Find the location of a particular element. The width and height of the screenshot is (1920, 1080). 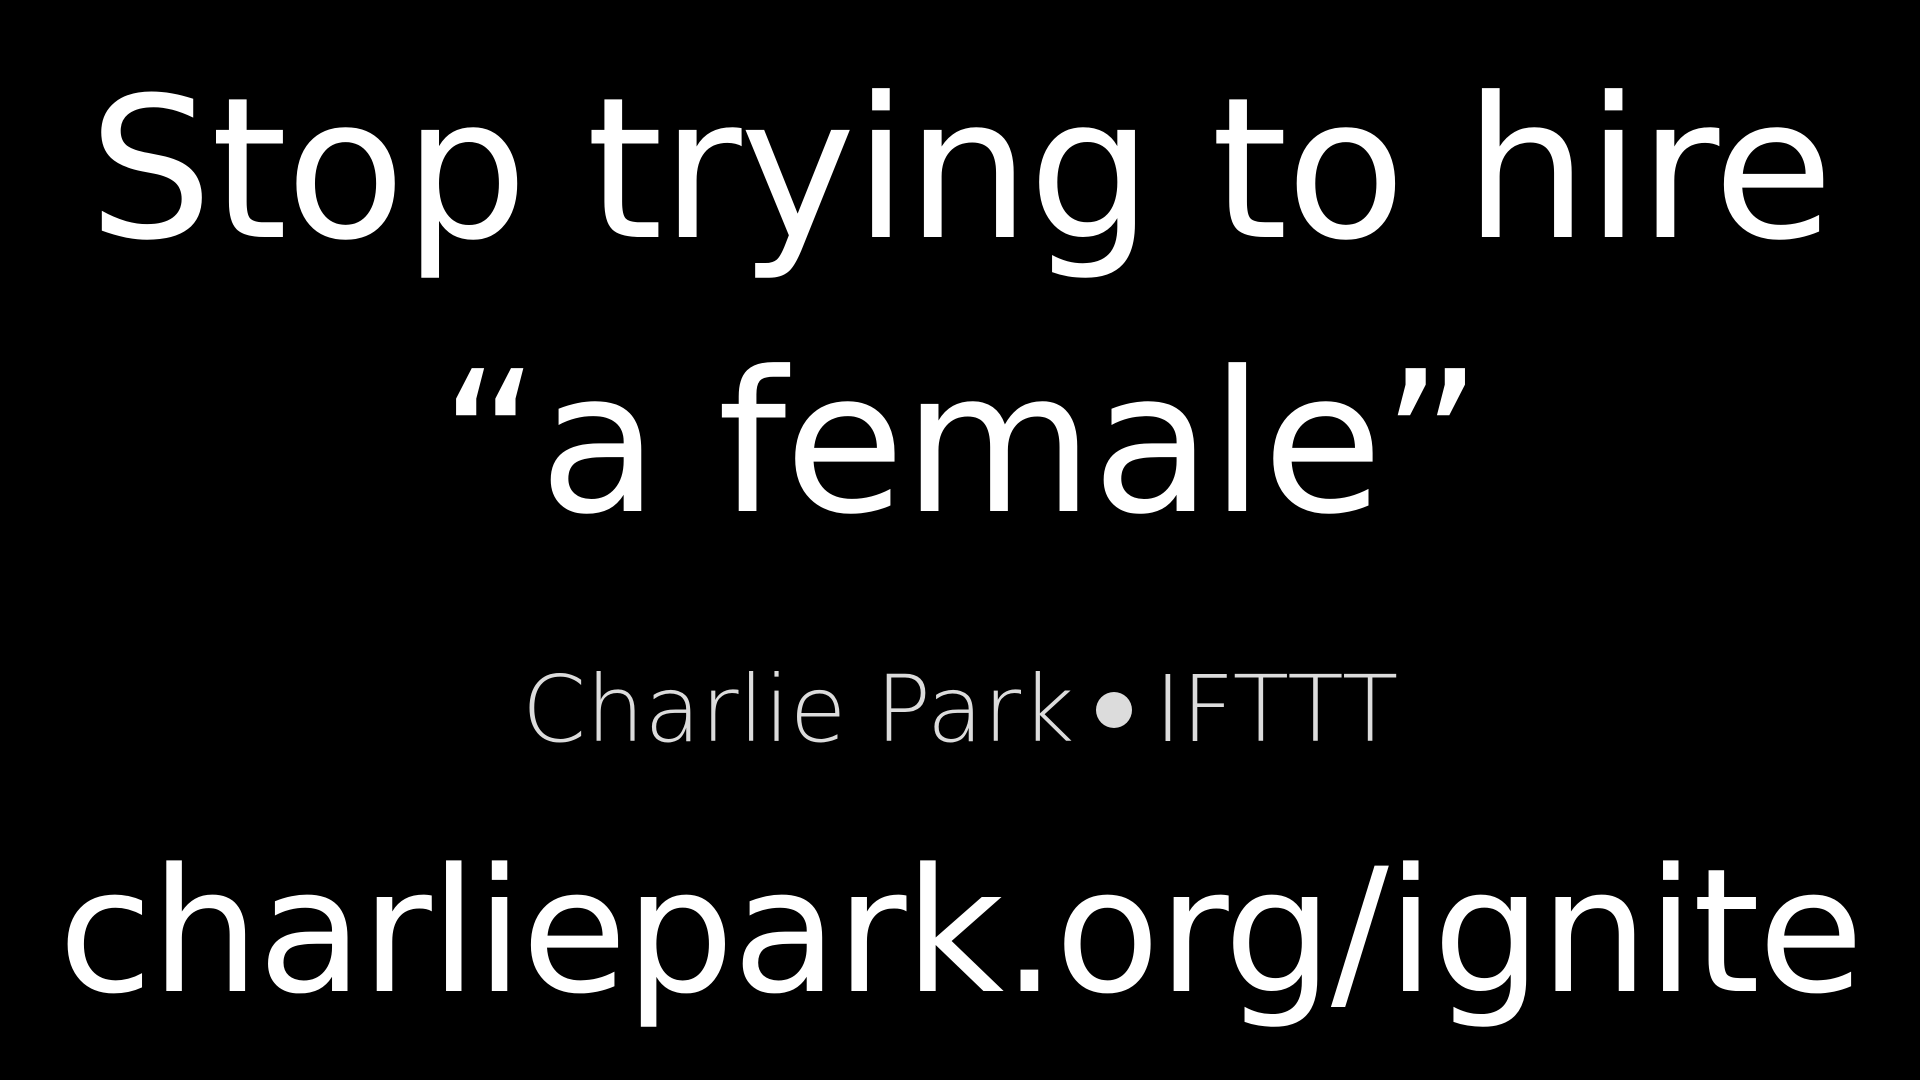

byline-org: IFTTT is located at coordinates (1276, 709).